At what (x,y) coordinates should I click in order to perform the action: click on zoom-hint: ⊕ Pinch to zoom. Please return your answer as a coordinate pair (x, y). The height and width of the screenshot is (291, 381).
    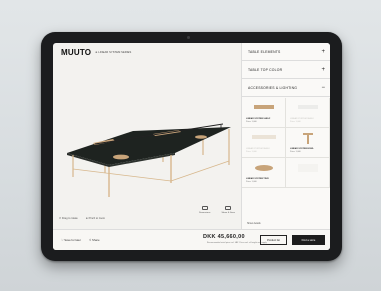
    Looking at the image, I should click on (95, 218).